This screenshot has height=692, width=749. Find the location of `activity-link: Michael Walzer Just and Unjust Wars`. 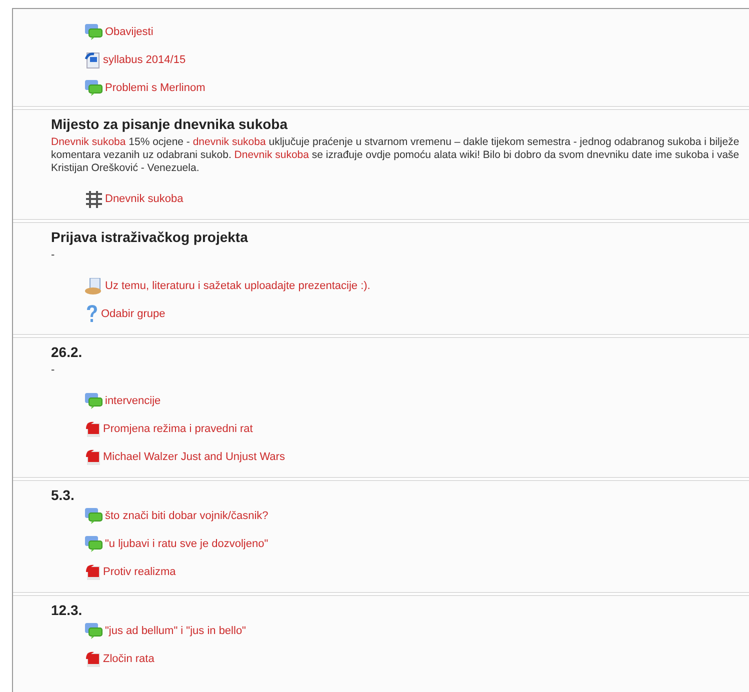

activity-link: Michael Walzer Just and Unjust Wars is located at coordinates (185, 457).